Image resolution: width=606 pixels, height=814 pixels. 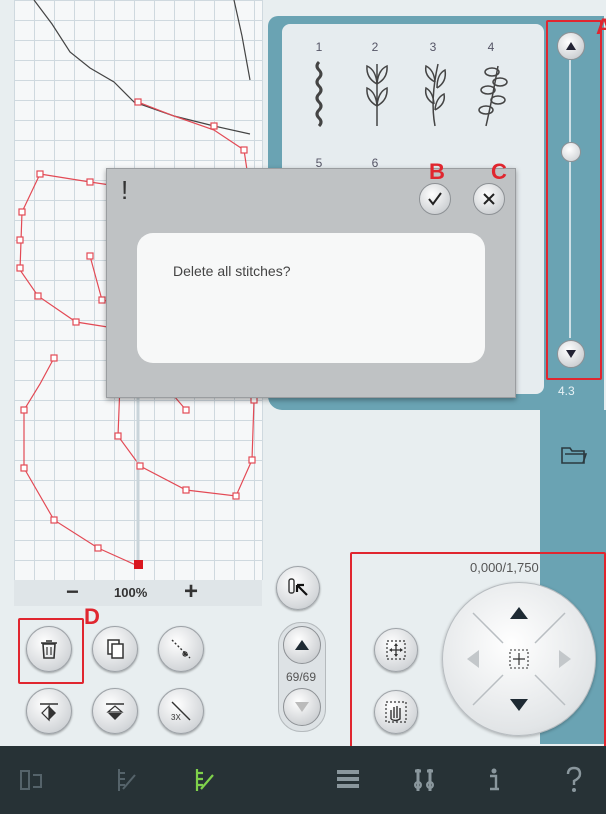 I want to click on taskbar-help, so click(x=574, y=780).